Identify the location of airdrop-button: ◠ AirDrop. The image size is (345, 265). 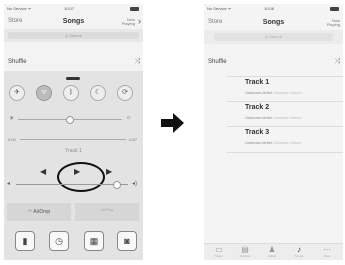
(39, 212).